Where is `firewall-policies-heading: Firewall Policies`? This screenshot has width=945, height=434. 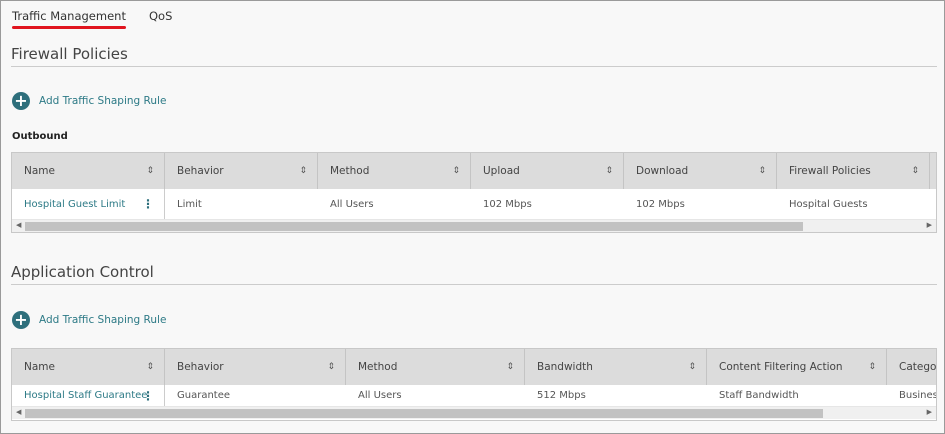
firewall-policies-heading: Firewall Policies is located at coordinates (474, 56).